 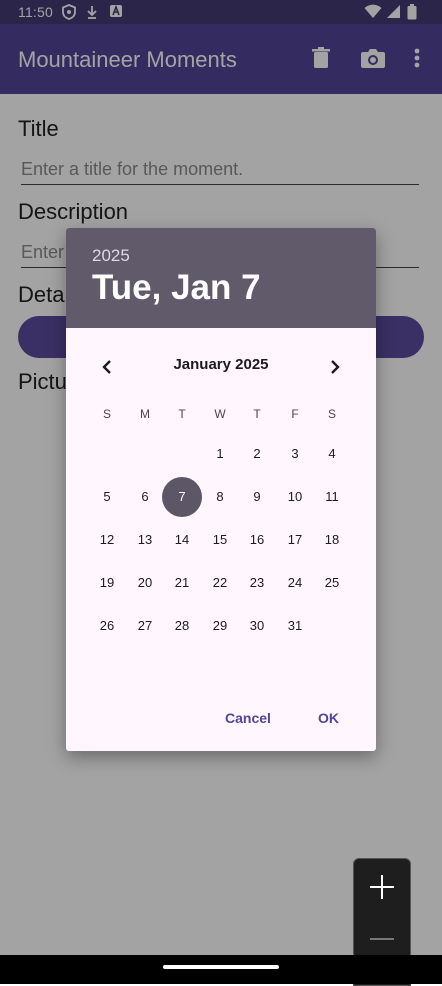 I want to click on calendar-day: 17, so click(x=295, y=540).